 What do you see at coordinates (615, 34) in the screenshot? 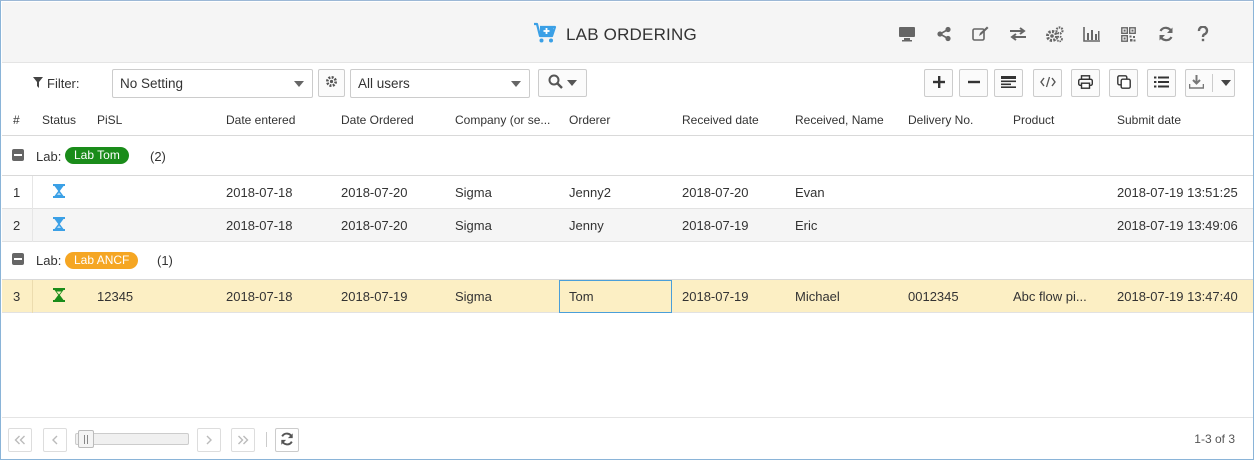
I see `page-title: LAB ORDERING` at bounding box center [615, 34].